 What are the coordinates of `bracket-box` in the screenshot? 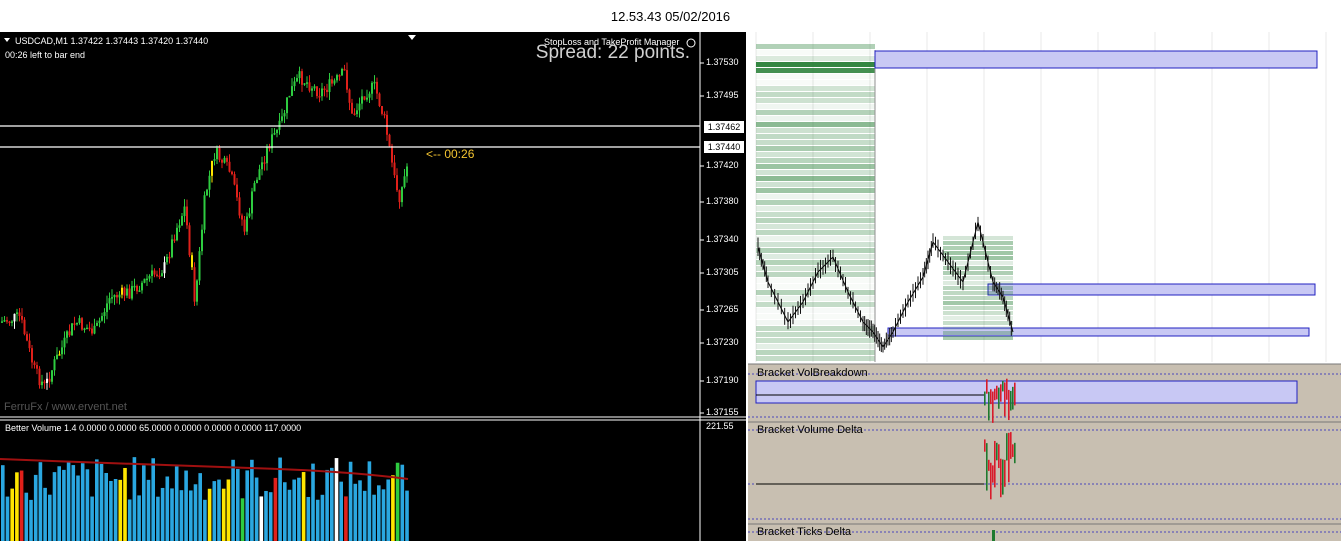 It's located at (1026, 392).